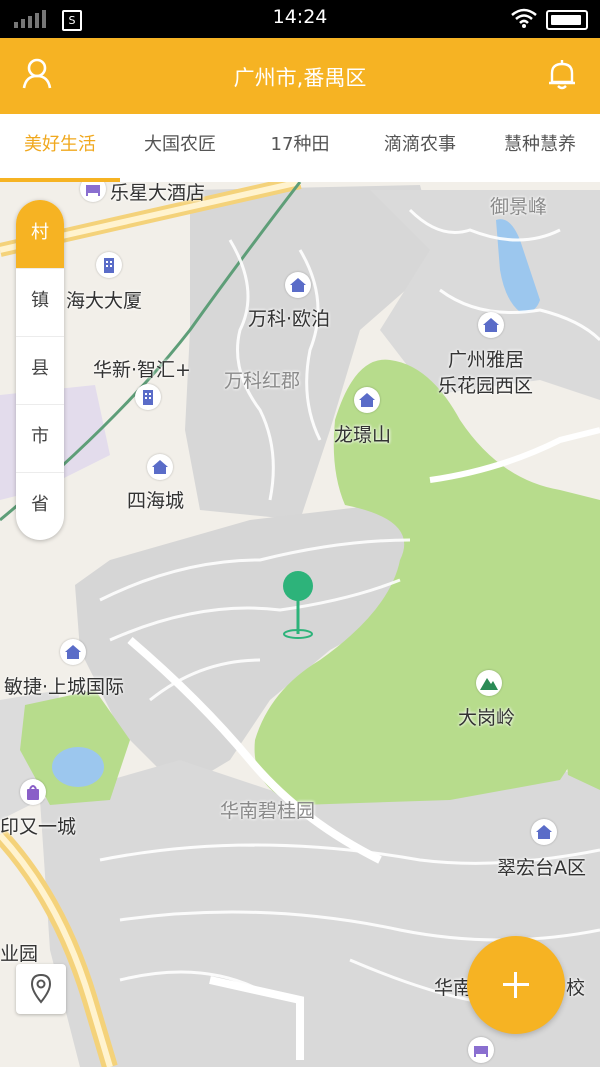  What do you see at coordinates (363, 435) in the screenshot?
I see `map-label-longpu: 龙璟山` at bounding box center [363, 435].